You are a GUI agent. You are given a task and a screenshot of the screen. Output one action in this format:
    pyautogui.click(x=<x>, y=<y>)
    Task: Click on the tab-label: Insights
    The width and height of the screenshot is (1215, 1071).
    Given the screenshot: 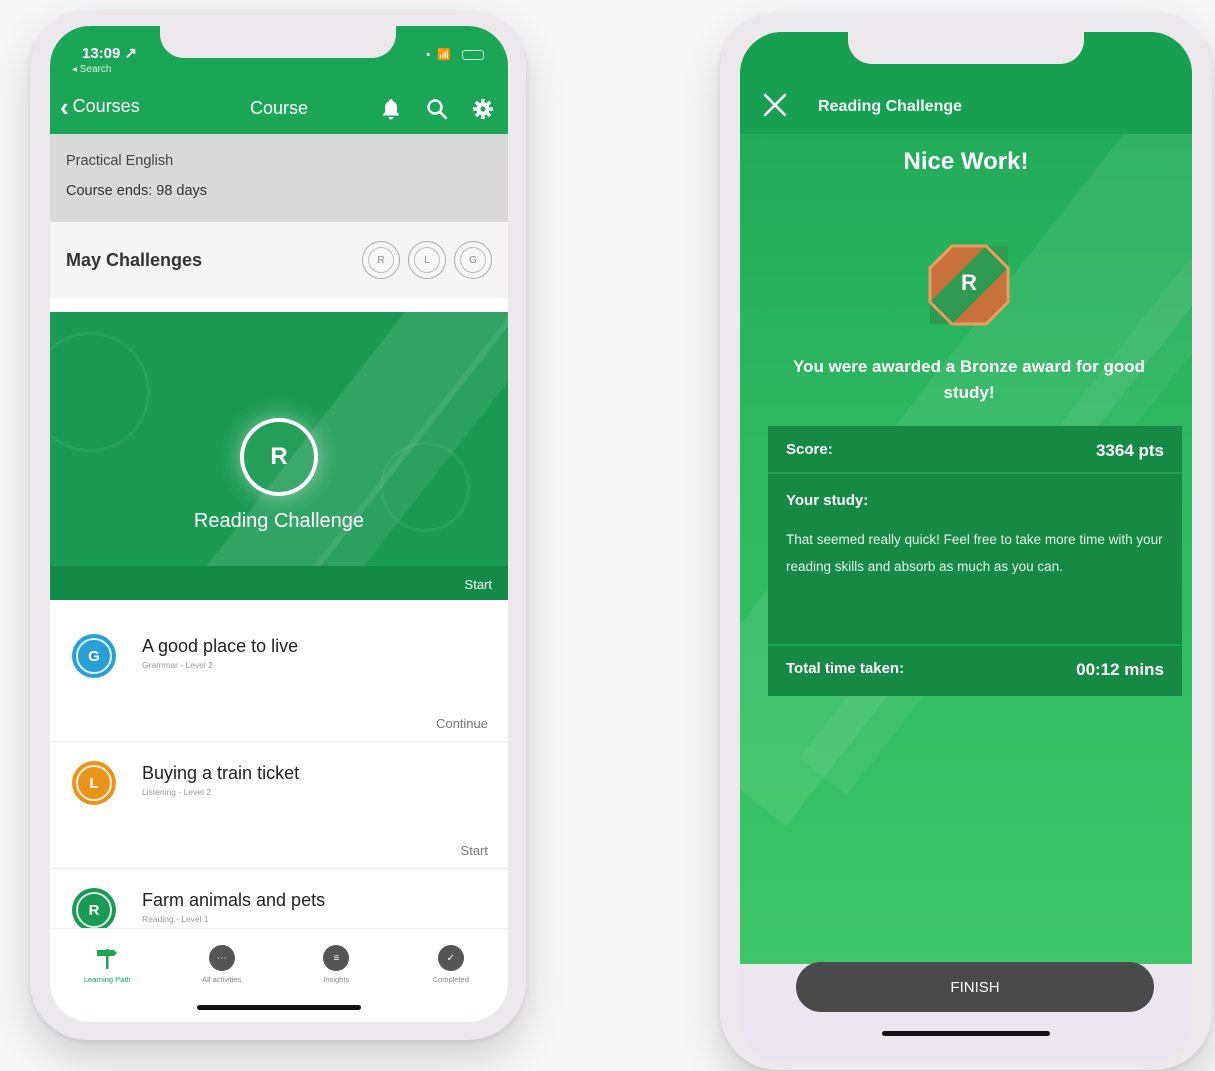 What is the action you would take?
    pyautogui.click(x=336, y=979)
    